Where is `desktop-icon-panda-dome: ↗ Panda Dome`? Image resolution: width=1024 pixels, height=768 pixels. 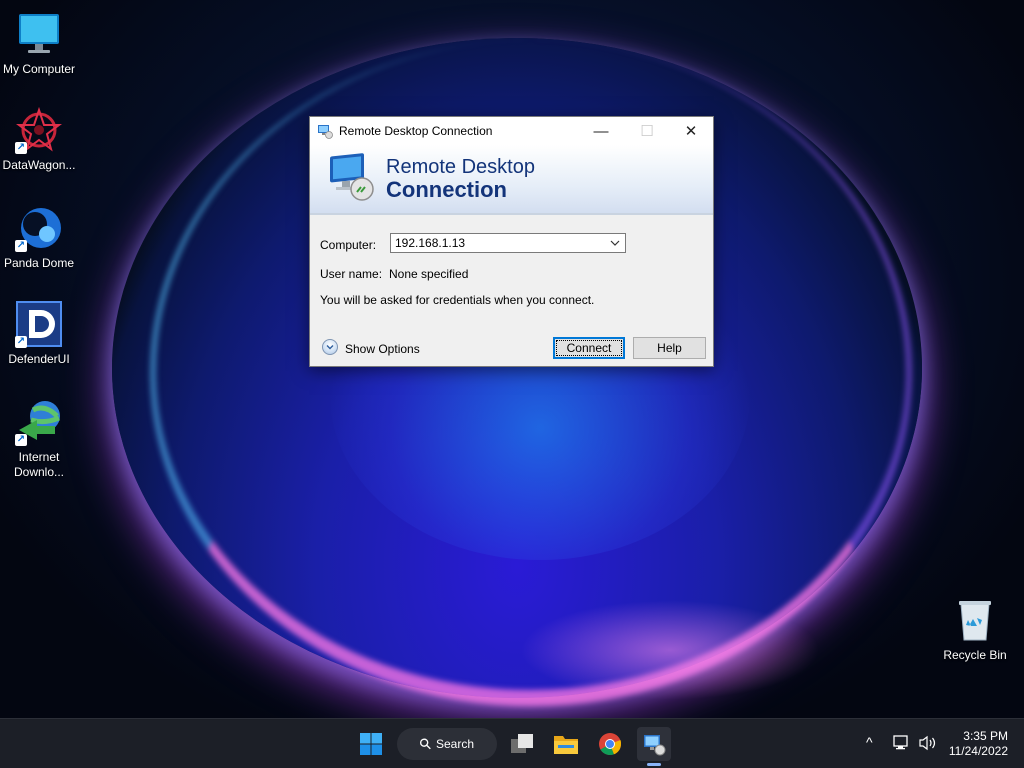
desktop-icon-panda-dome: ↗ Panda Dome is located at coordinates (39, 237).